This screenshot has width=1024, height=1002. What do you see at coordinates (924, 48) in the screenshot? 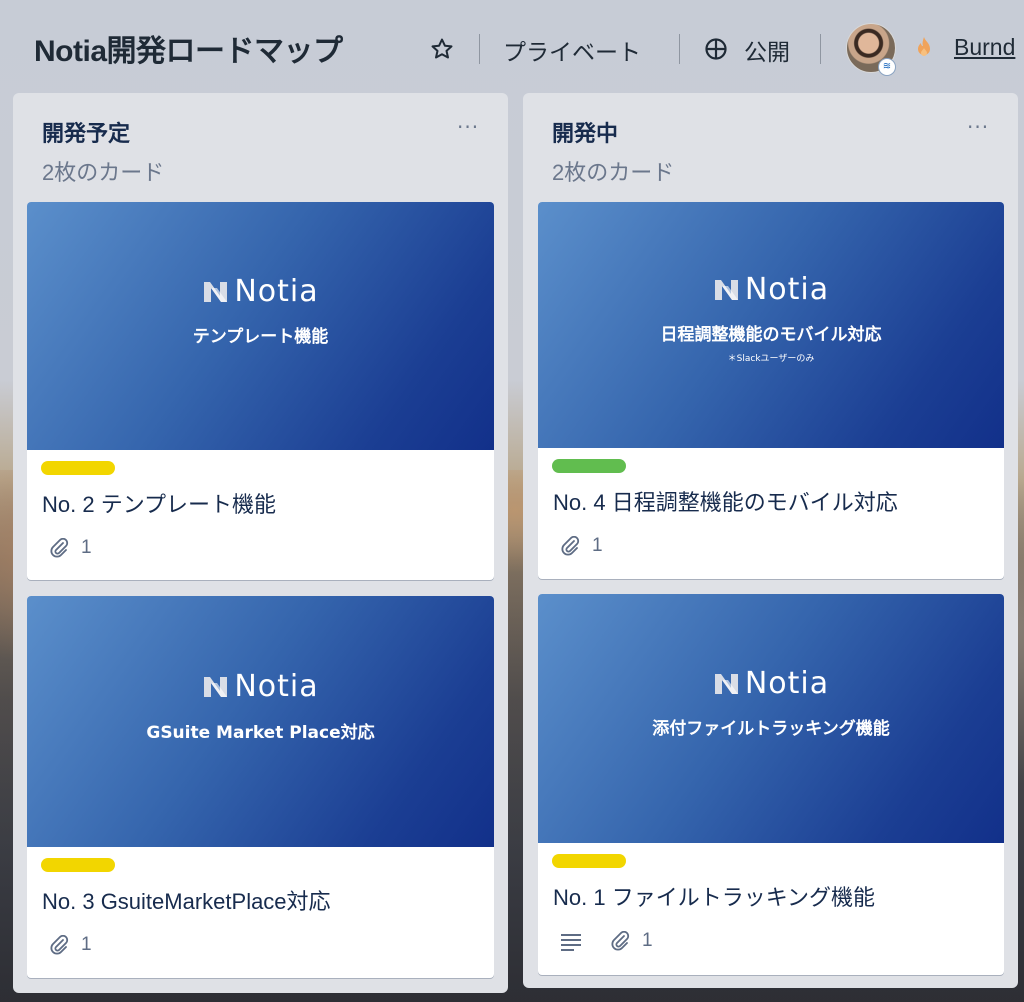
I see `fire-icon` at bounding box center [924, 48].